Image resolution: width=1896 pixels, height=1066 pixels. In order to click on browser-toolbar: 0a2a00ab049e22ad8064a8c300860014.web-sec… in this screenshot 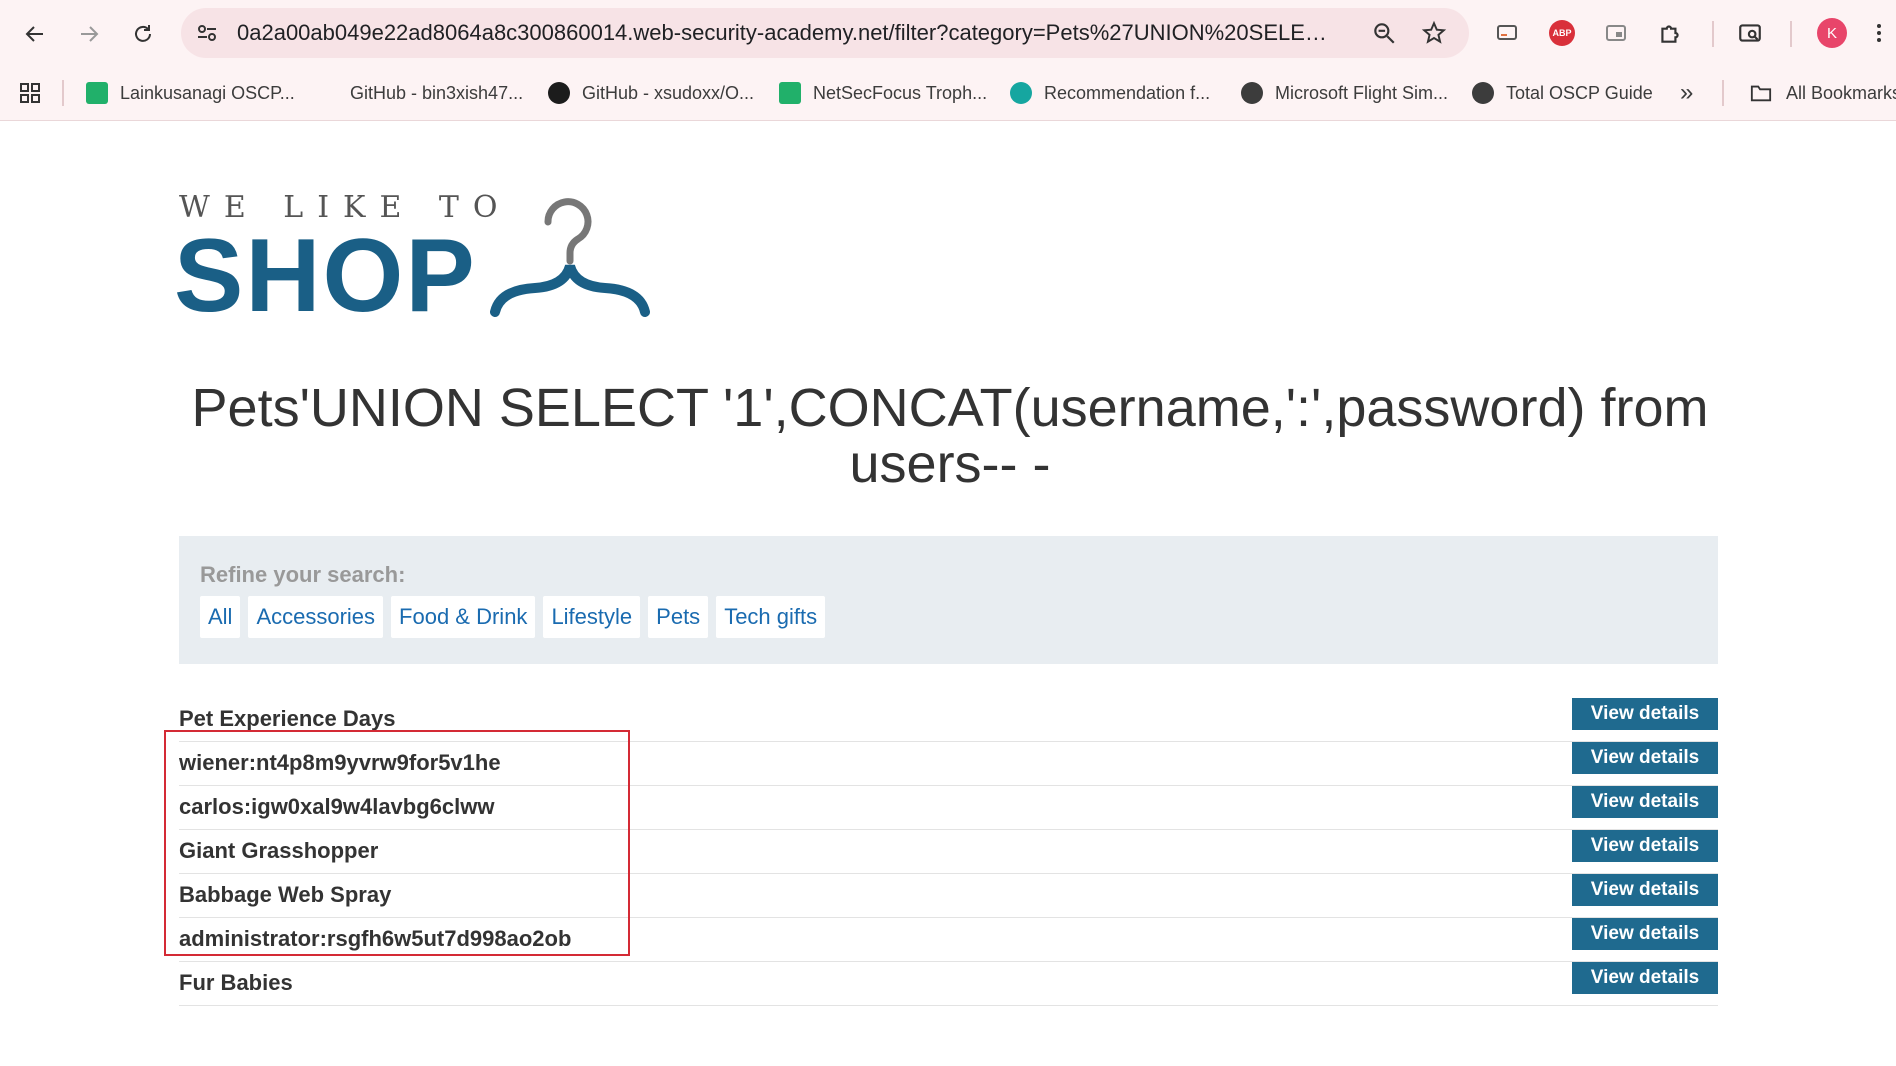, I will do `click(948, 33)`.